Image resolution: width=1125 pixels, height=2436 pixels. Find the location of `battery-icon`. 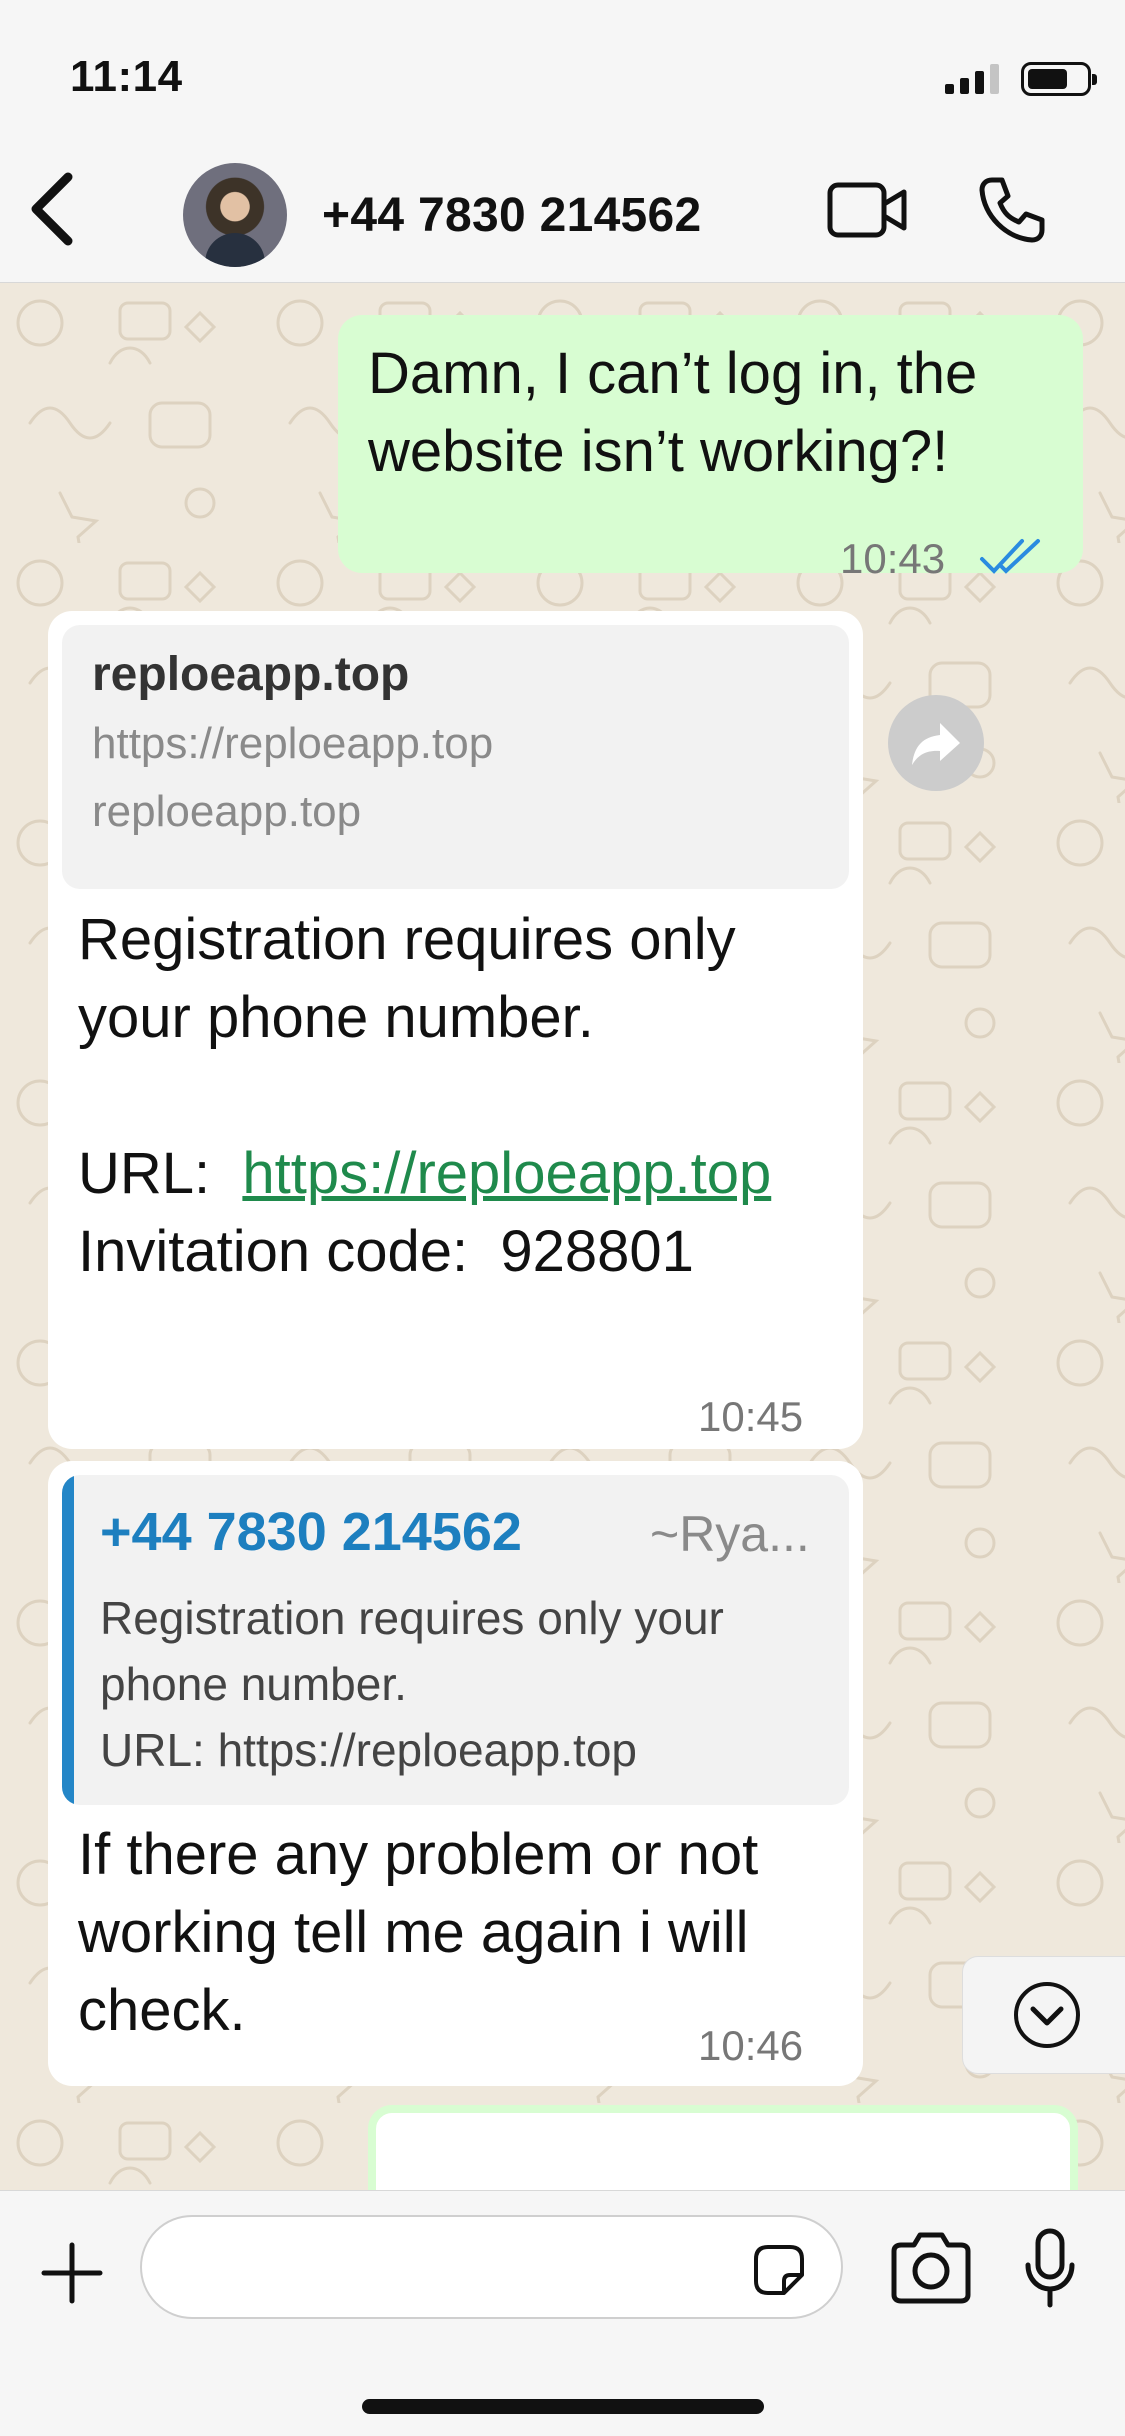

battery-icon is located at coordinates (1059, 79).